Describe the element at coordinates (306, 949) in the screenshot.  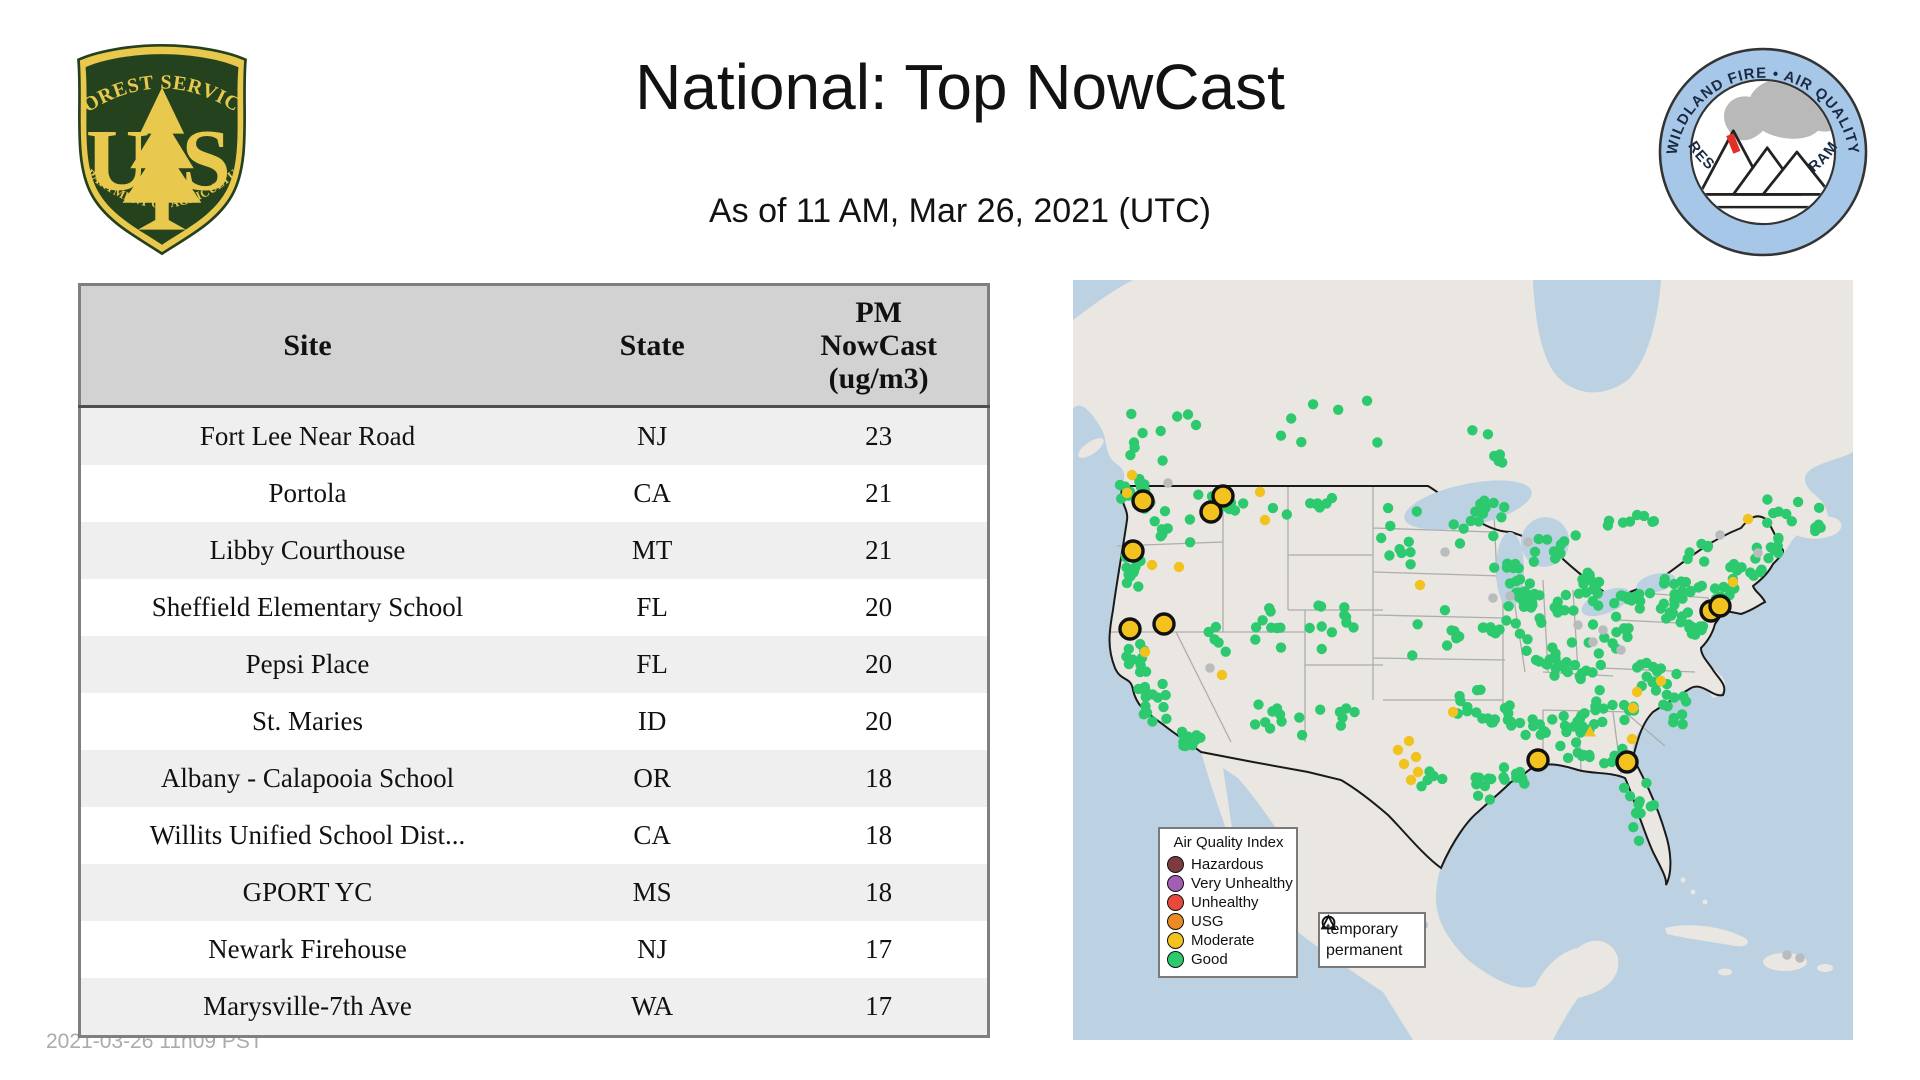
I see `cell-site: Newark Firehouse` at that location.